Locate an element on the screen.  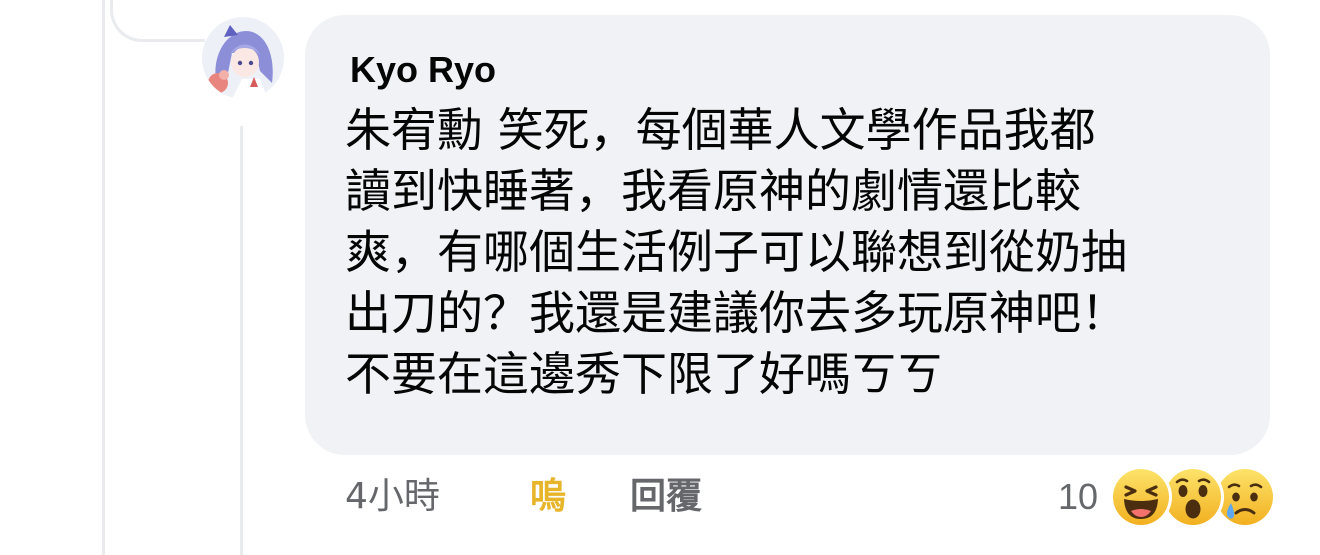
avatar-image is located at coordinates (243, 58).